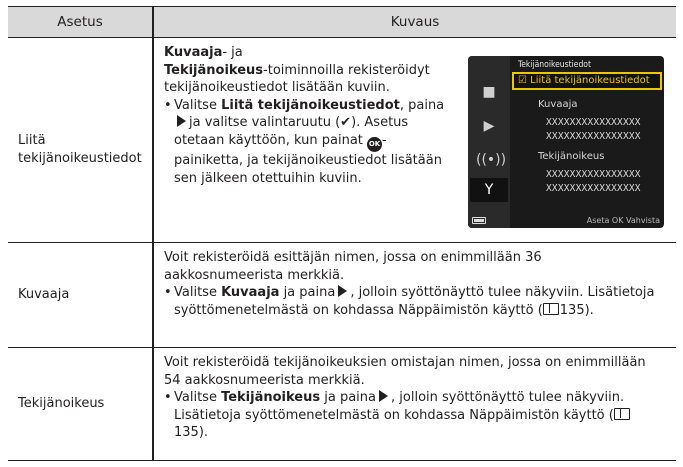 The width and height of the screenshot is (683, 467). What do you see at coordinates (489, 142) in the screenshot?
I see `camera-menu-sidebar: ■ ▶ ((•)) Y` at bounding box center [489, 142].